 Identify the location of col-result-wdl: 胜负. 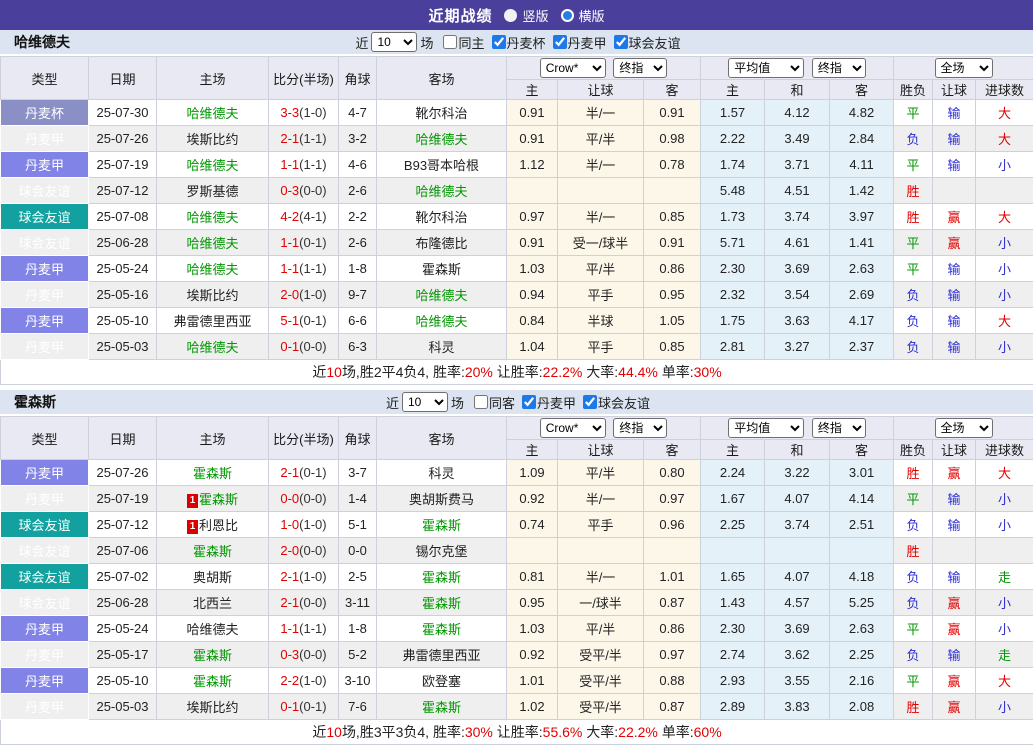
(913, 450).